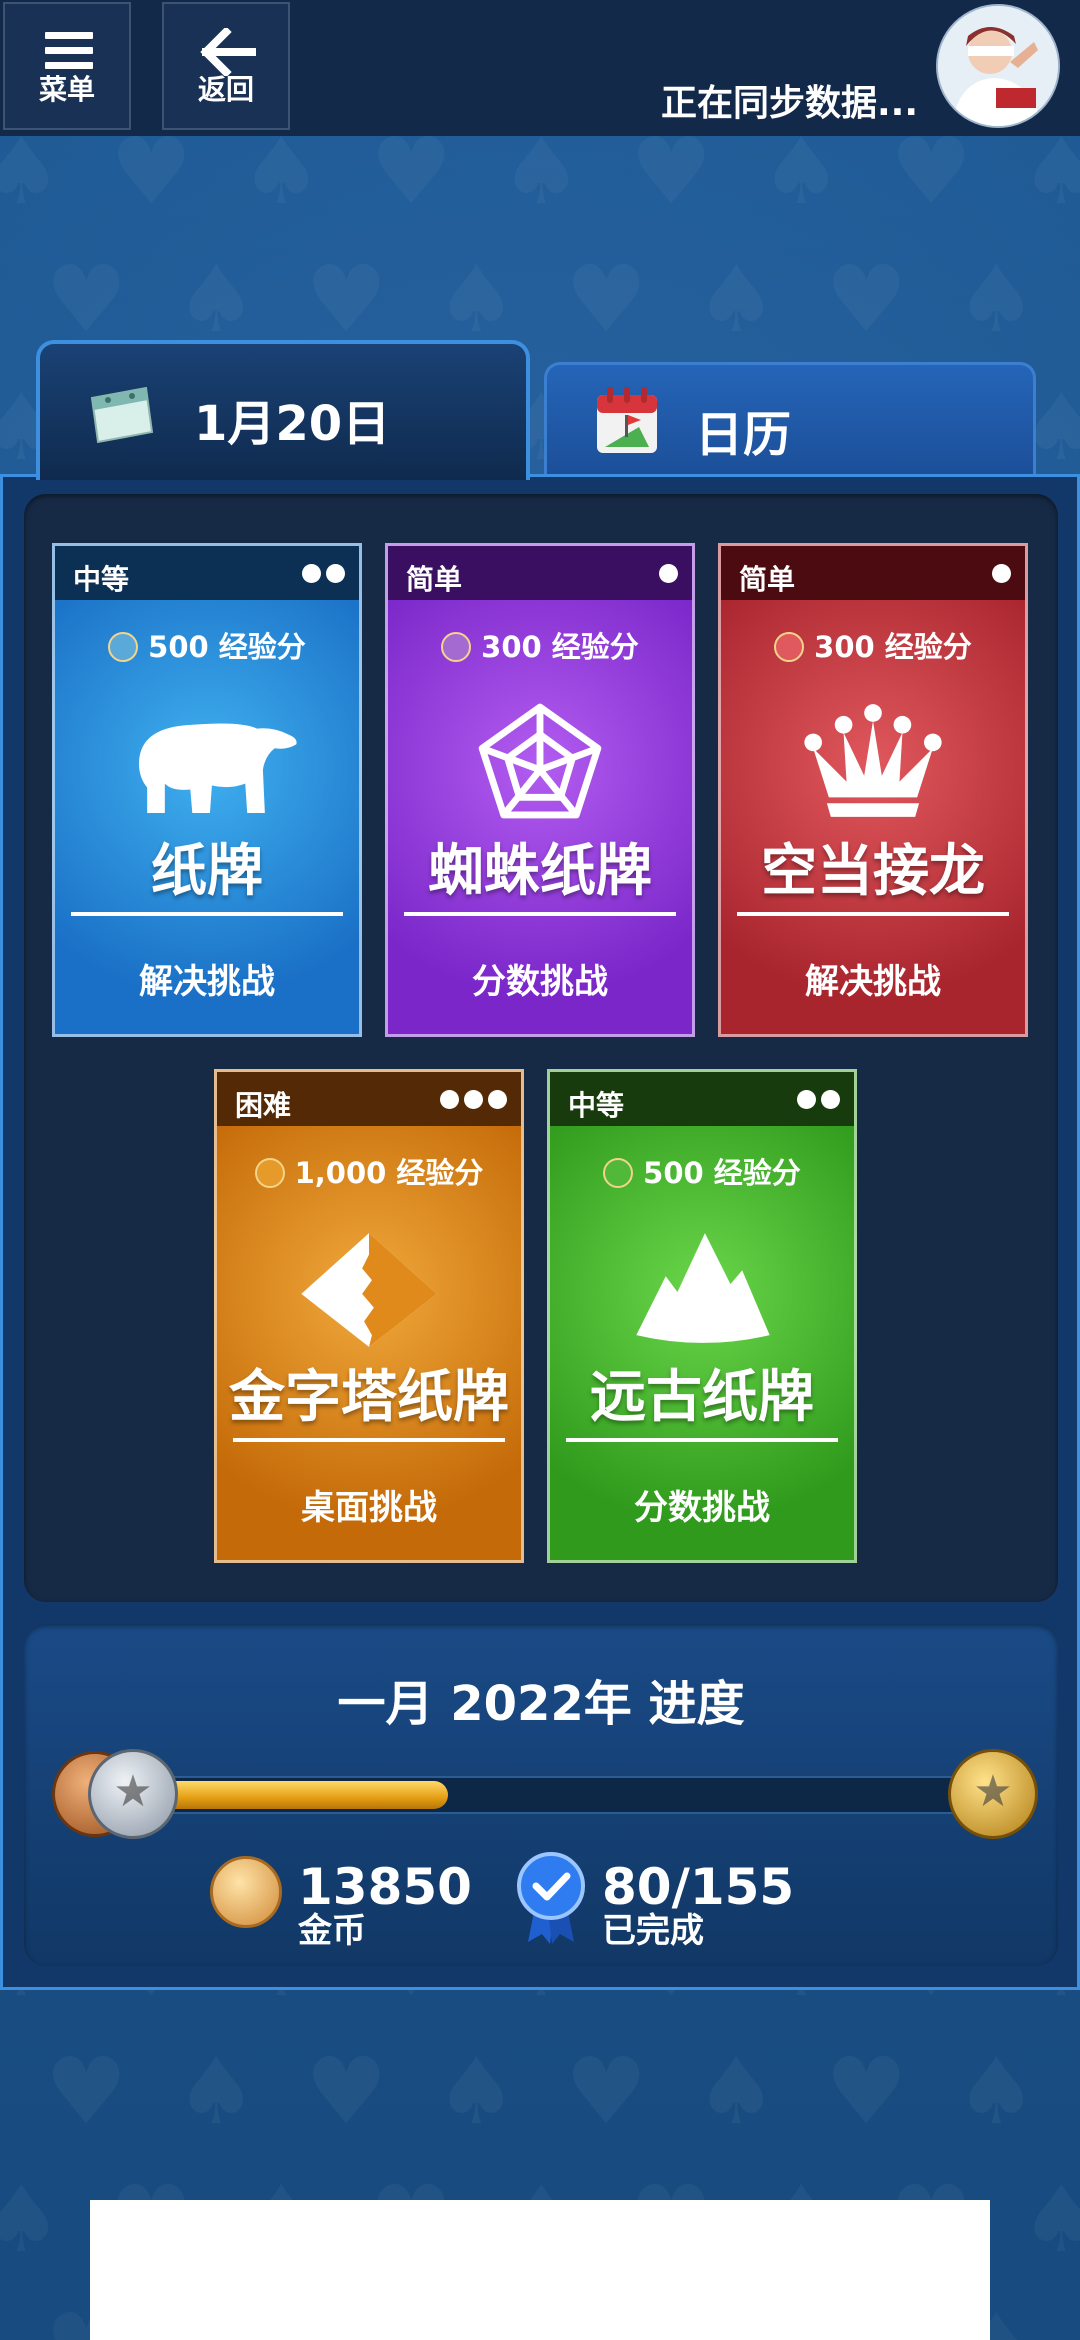  Describe the element at coordinates (385, 1887) in the screenshot. I see `coins-value: 13850` at that location.